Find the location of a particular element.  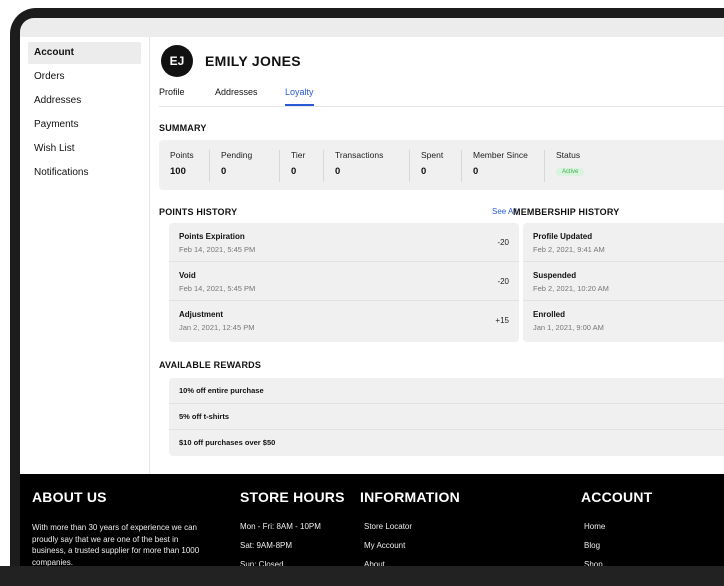

summary-member-since: Member Since 0 is located at coordinates (494, 166).